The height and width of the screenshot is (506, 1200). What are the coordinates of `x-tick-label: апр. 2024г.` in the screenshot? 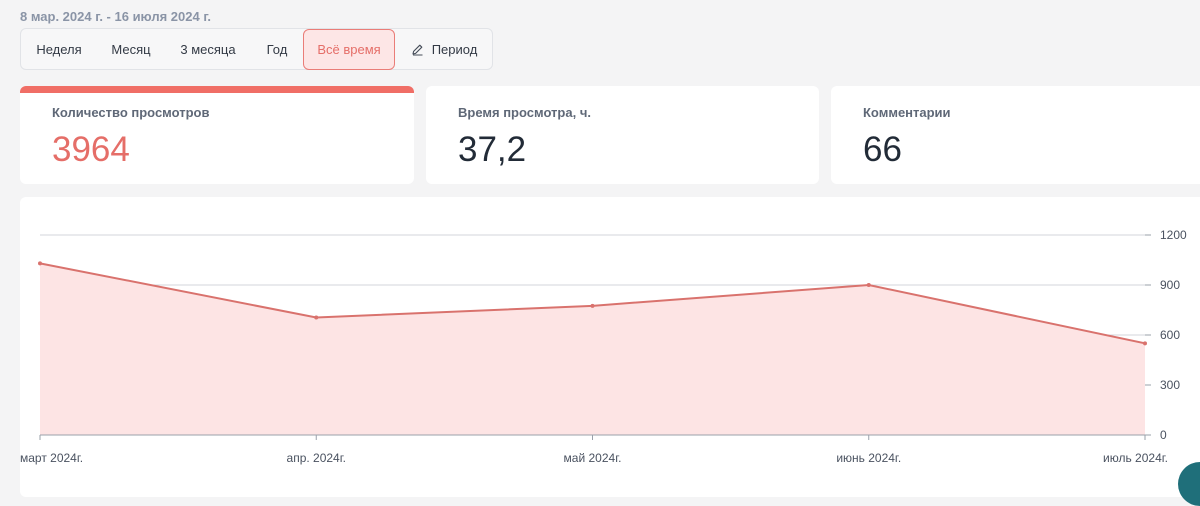 It's located at (316, 458).